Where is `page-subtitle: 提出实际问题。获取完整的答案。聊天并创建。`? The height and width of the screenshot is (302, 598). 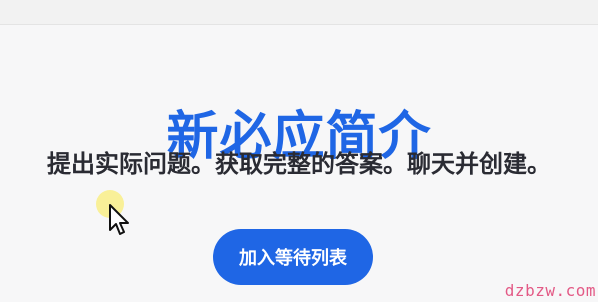
page-subtitle: 提出实际问题。获取完整的答案。聊天并创建。 is located at coordinates (299, 164).